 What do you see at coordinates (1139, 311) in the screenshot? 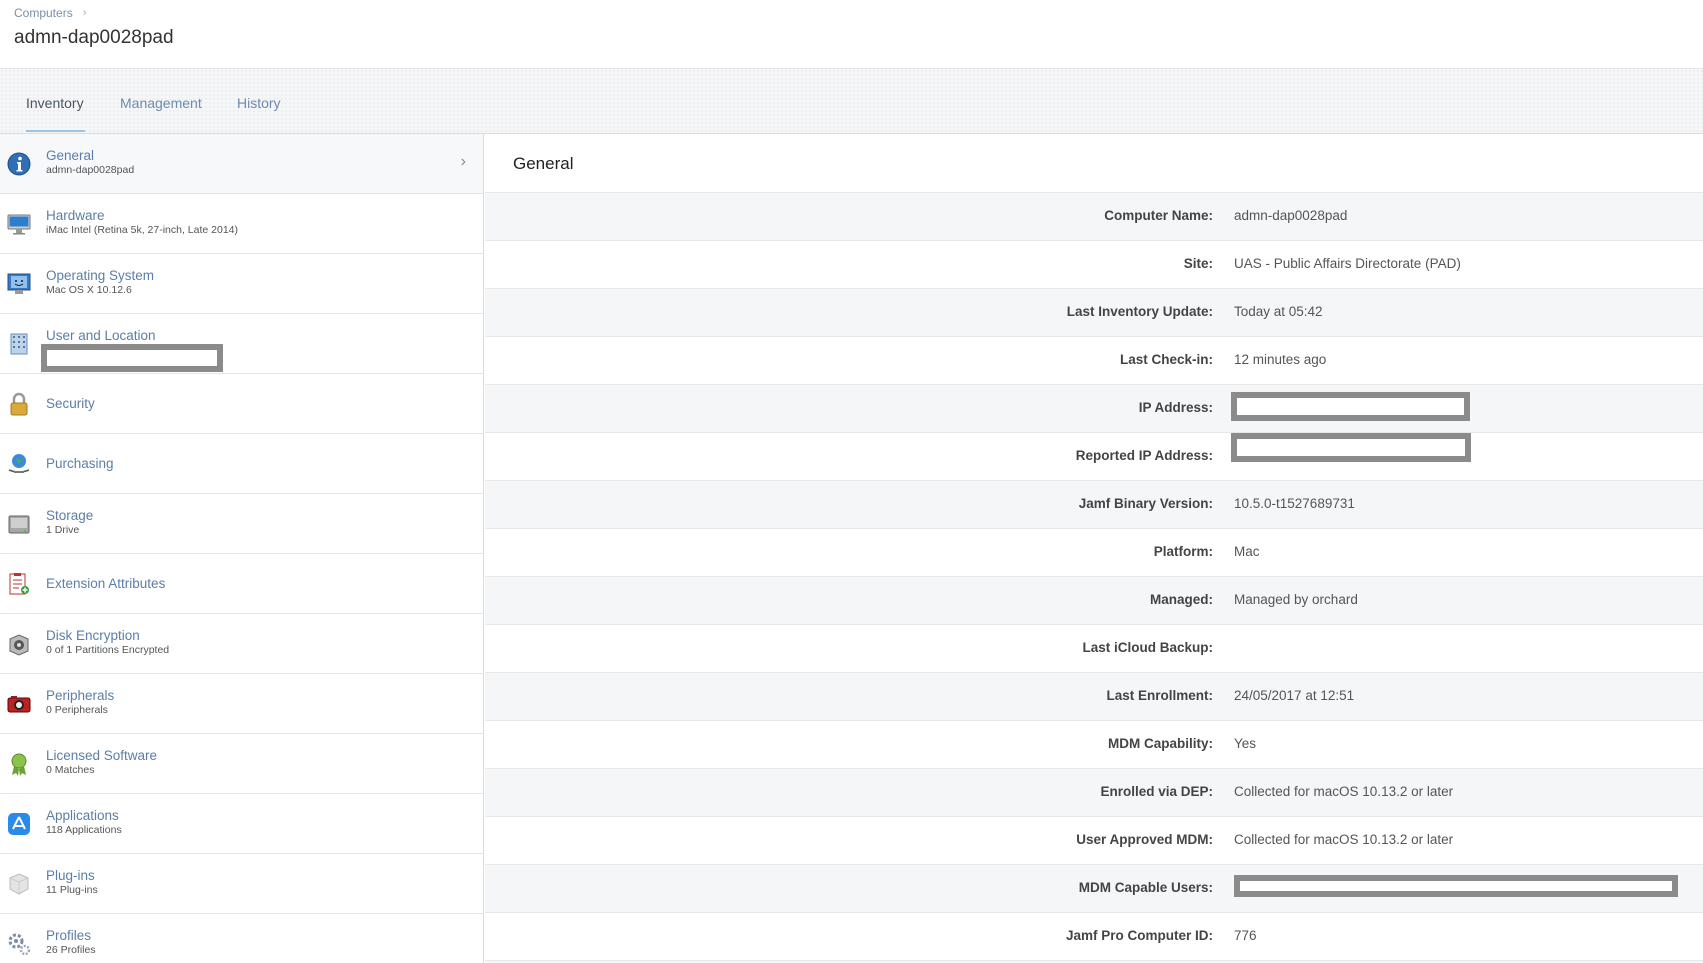
I see `row-label: Last Inventory Update:` at bounding box center [1139, 311].